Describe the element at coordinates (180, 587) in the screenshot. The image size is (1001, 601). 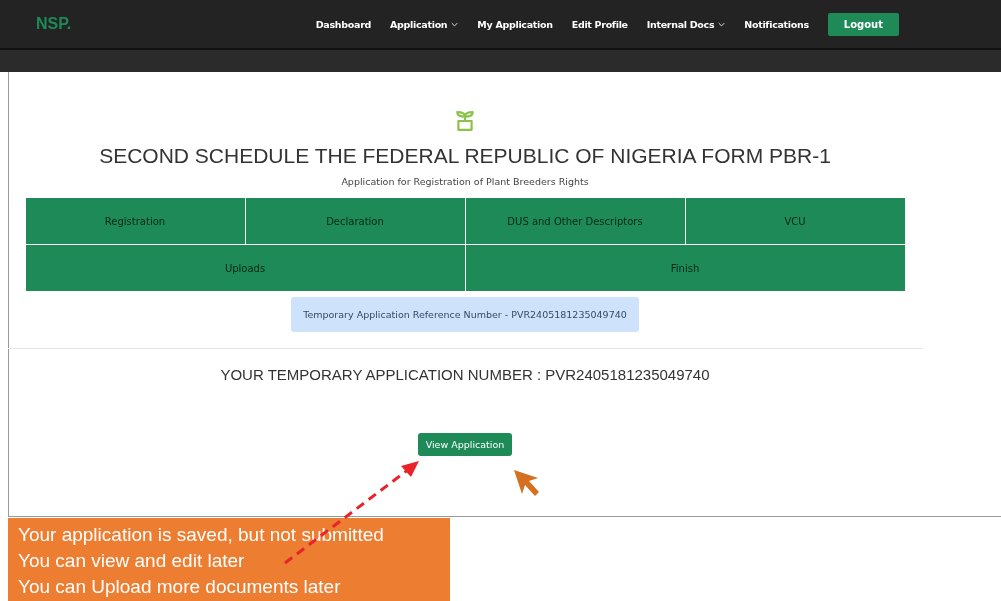
I see `annotation-text: You can Upload more documents later` at that location.